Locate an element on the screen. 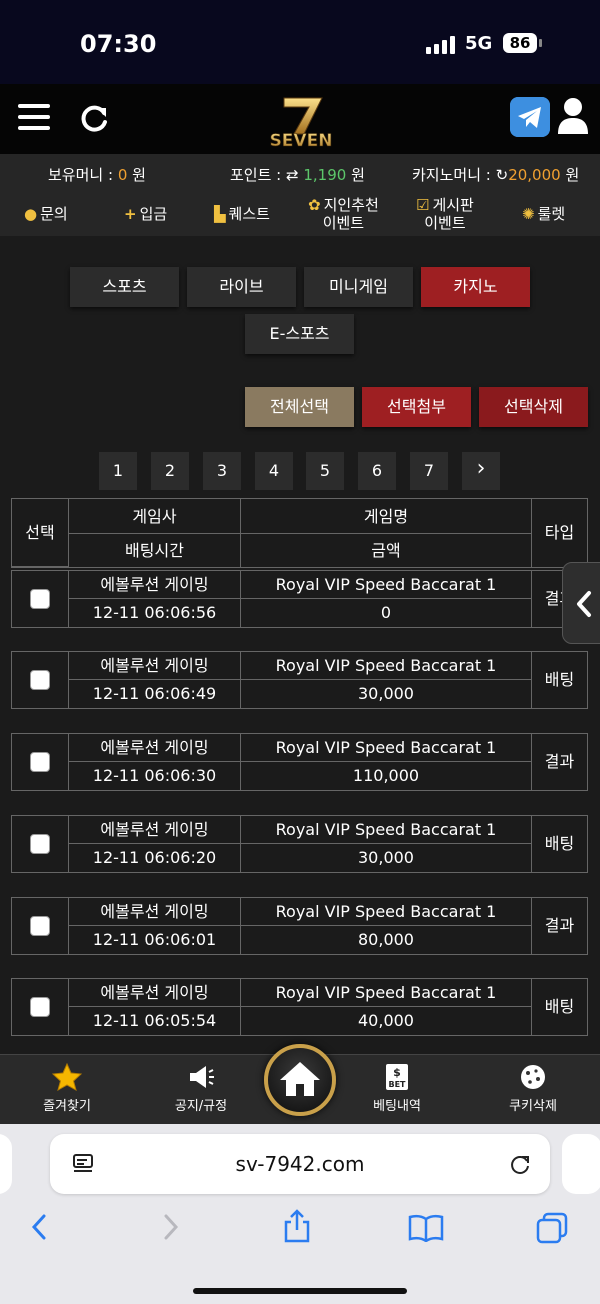 The height and width of the screenshot is (1304, 600). menu-quest: ▙ 퀘스트 is located at coordinates (242, 214).